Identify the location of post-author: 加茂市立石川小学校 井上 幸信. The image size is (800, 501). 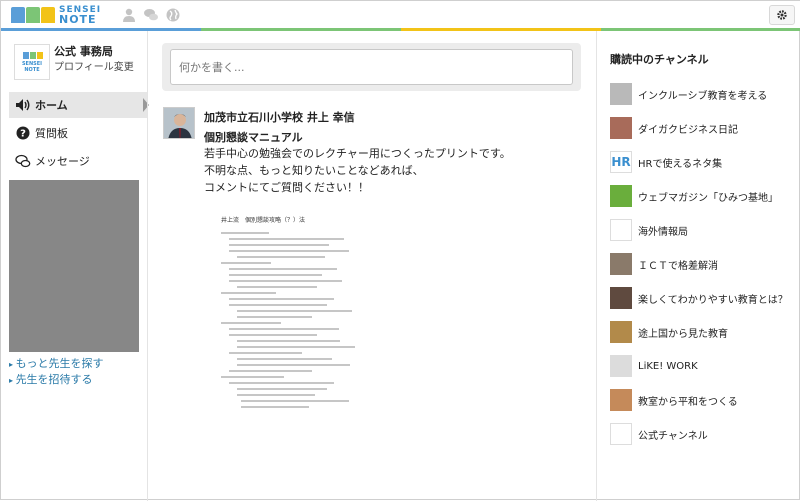
(279, 117).